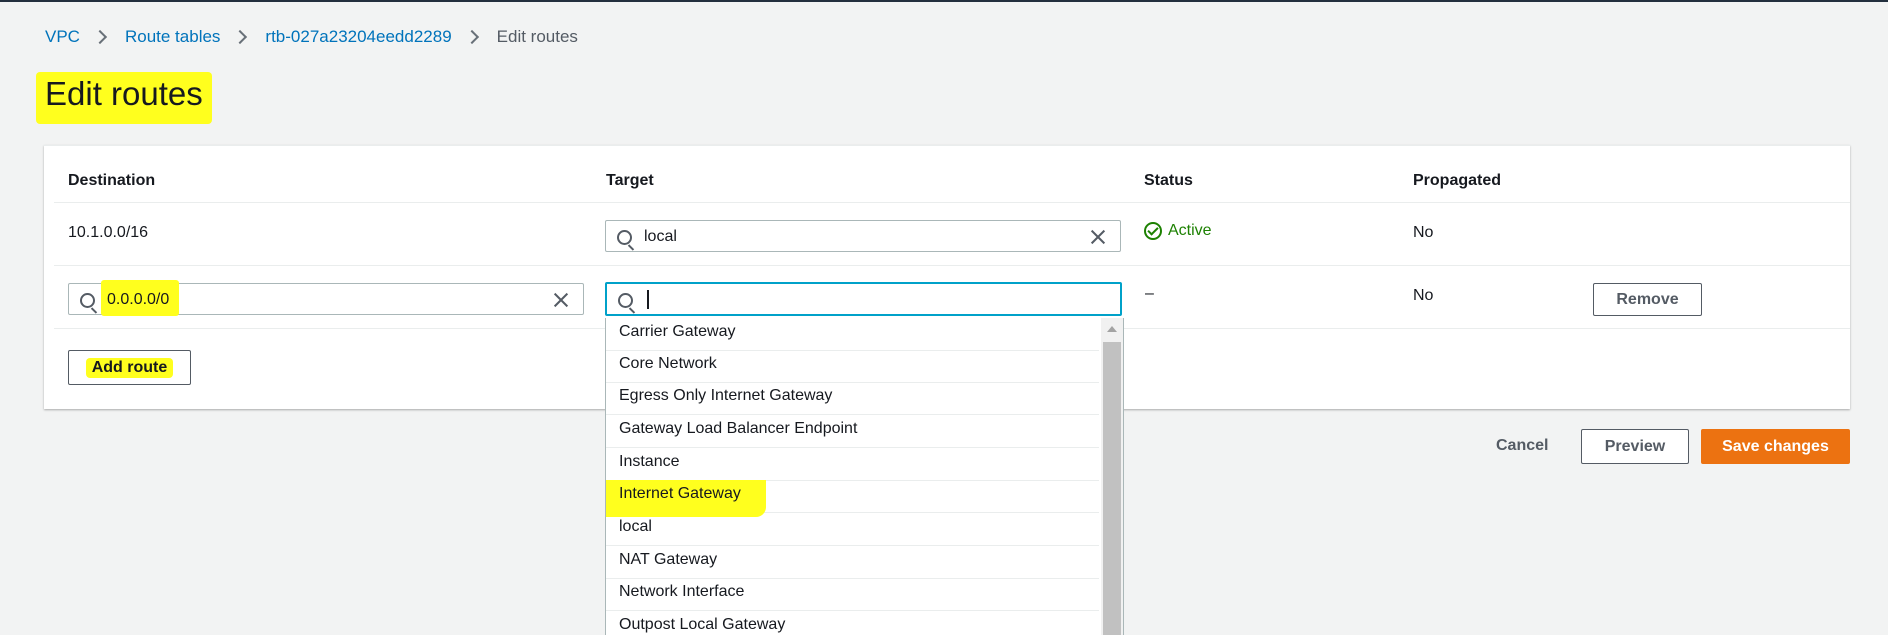  What do you see at coordinates (852, 498) in the screenshot?
I see `option-internet-gateway: Internet Gateway` at bounding box center [852, 498].